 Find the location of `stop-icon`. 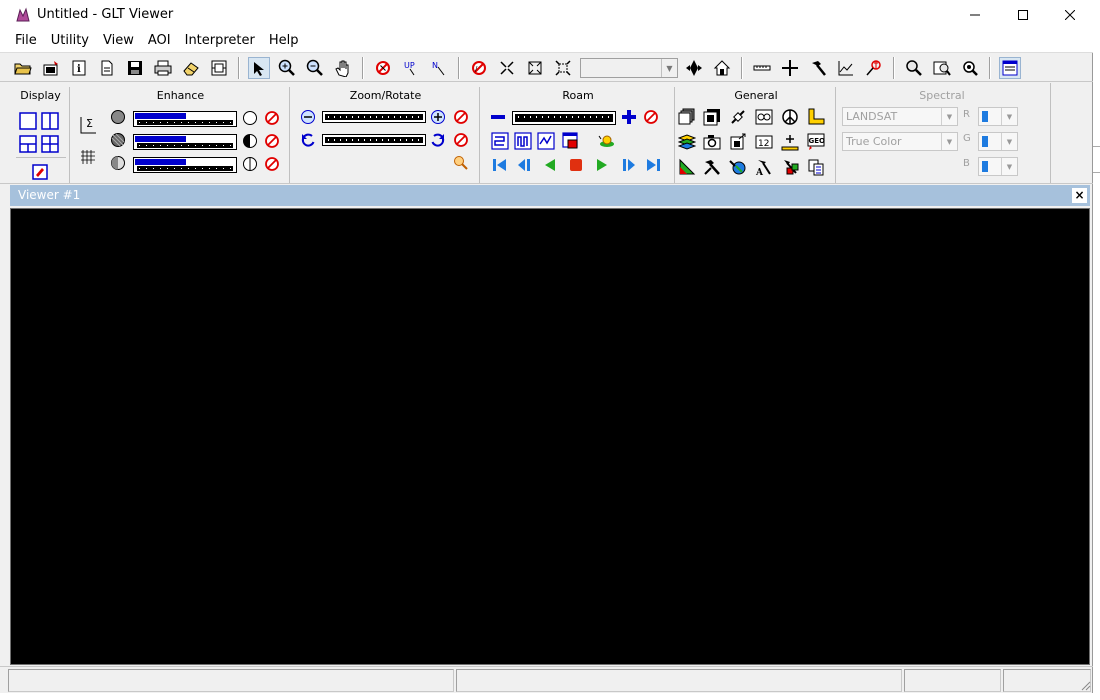

stop-icon is located at coordinates (576, 165).